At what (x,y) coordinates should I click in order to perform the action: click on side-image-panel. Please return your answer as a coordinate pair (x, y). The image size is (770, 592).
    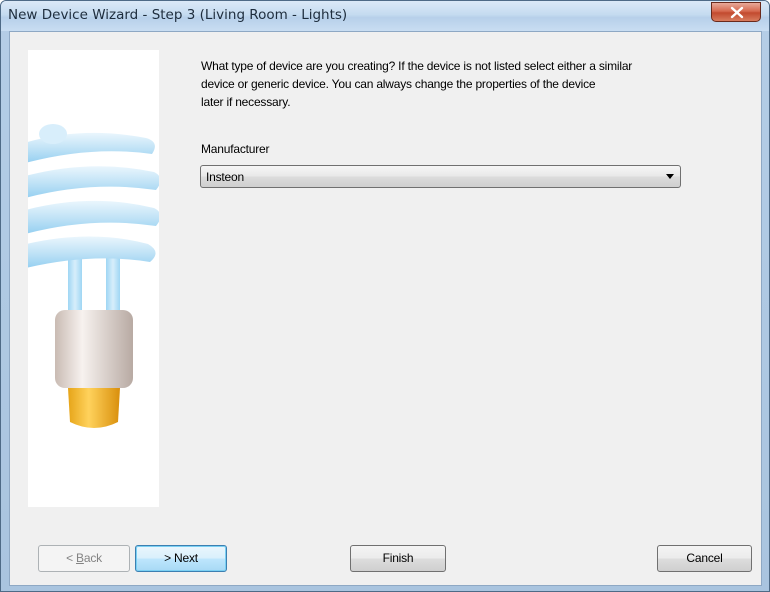
    Looking at the image, I should click on (93, 278).